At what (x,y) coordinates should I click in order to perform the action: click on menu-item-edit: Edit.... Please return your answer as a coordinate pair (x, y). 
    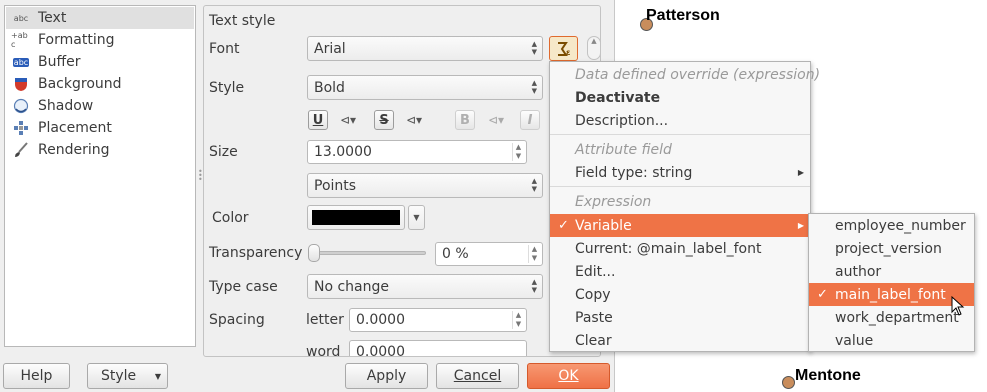
    Looking at the image, I should click on (680, 271).